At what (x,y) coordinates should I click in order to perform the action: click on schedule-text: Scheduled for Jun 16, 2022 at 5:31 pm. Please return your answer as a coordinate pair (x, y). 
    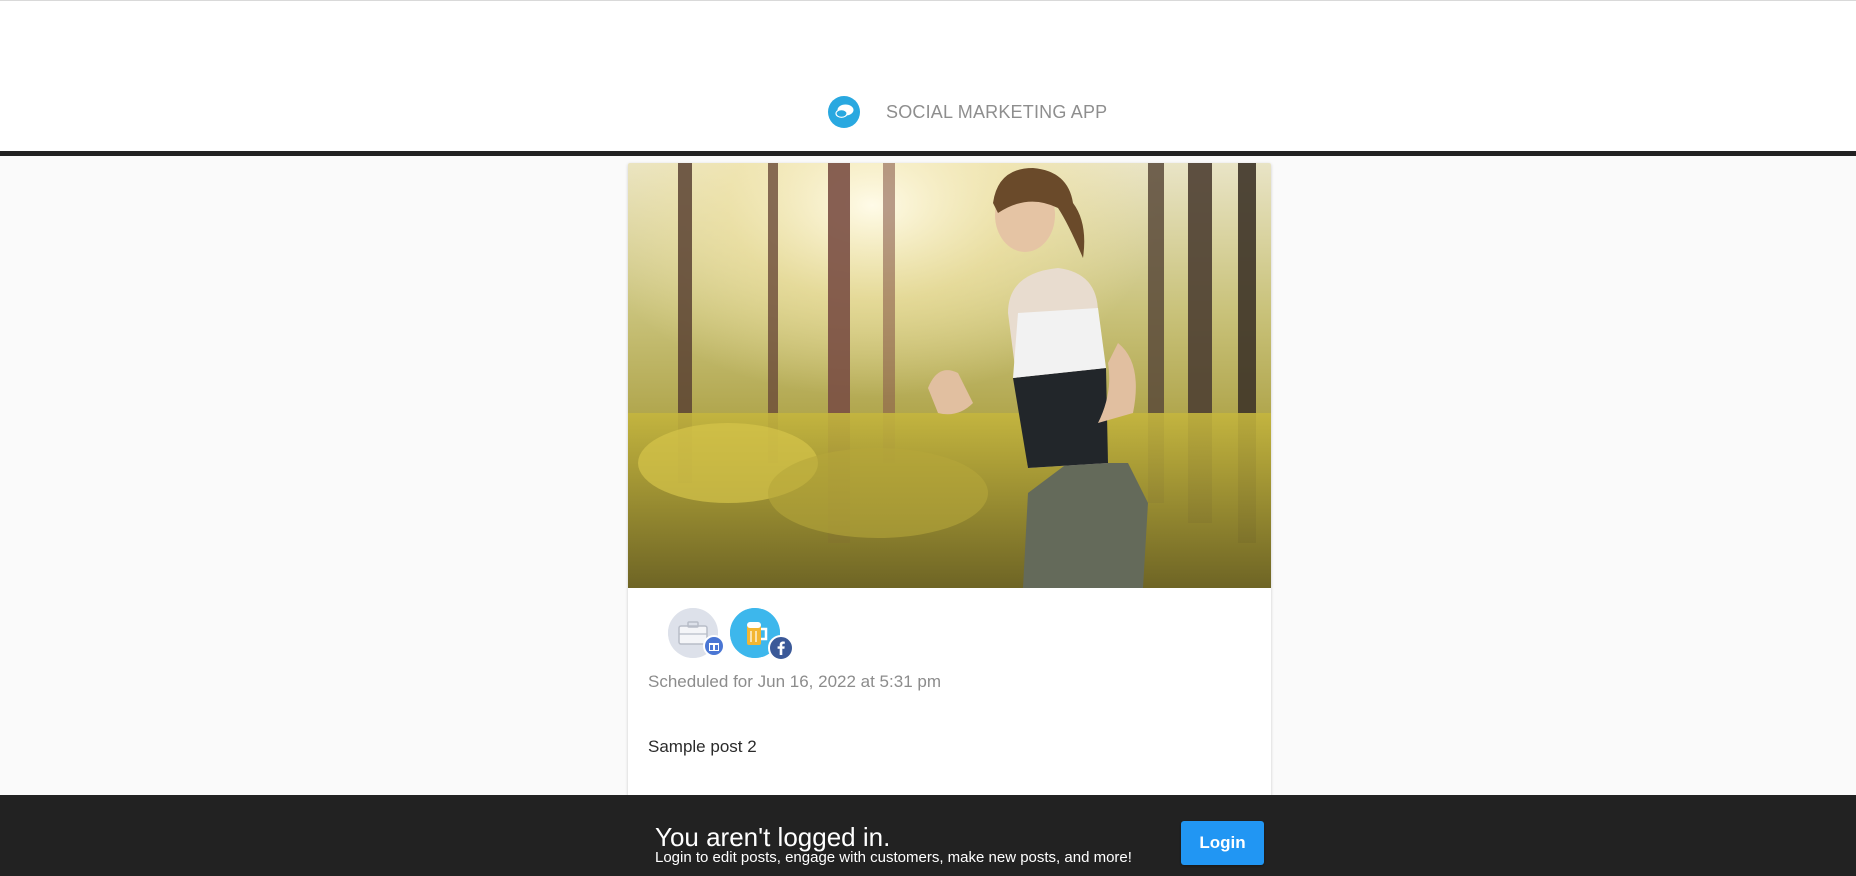
    Looking at the image, I should click on (794, 681).